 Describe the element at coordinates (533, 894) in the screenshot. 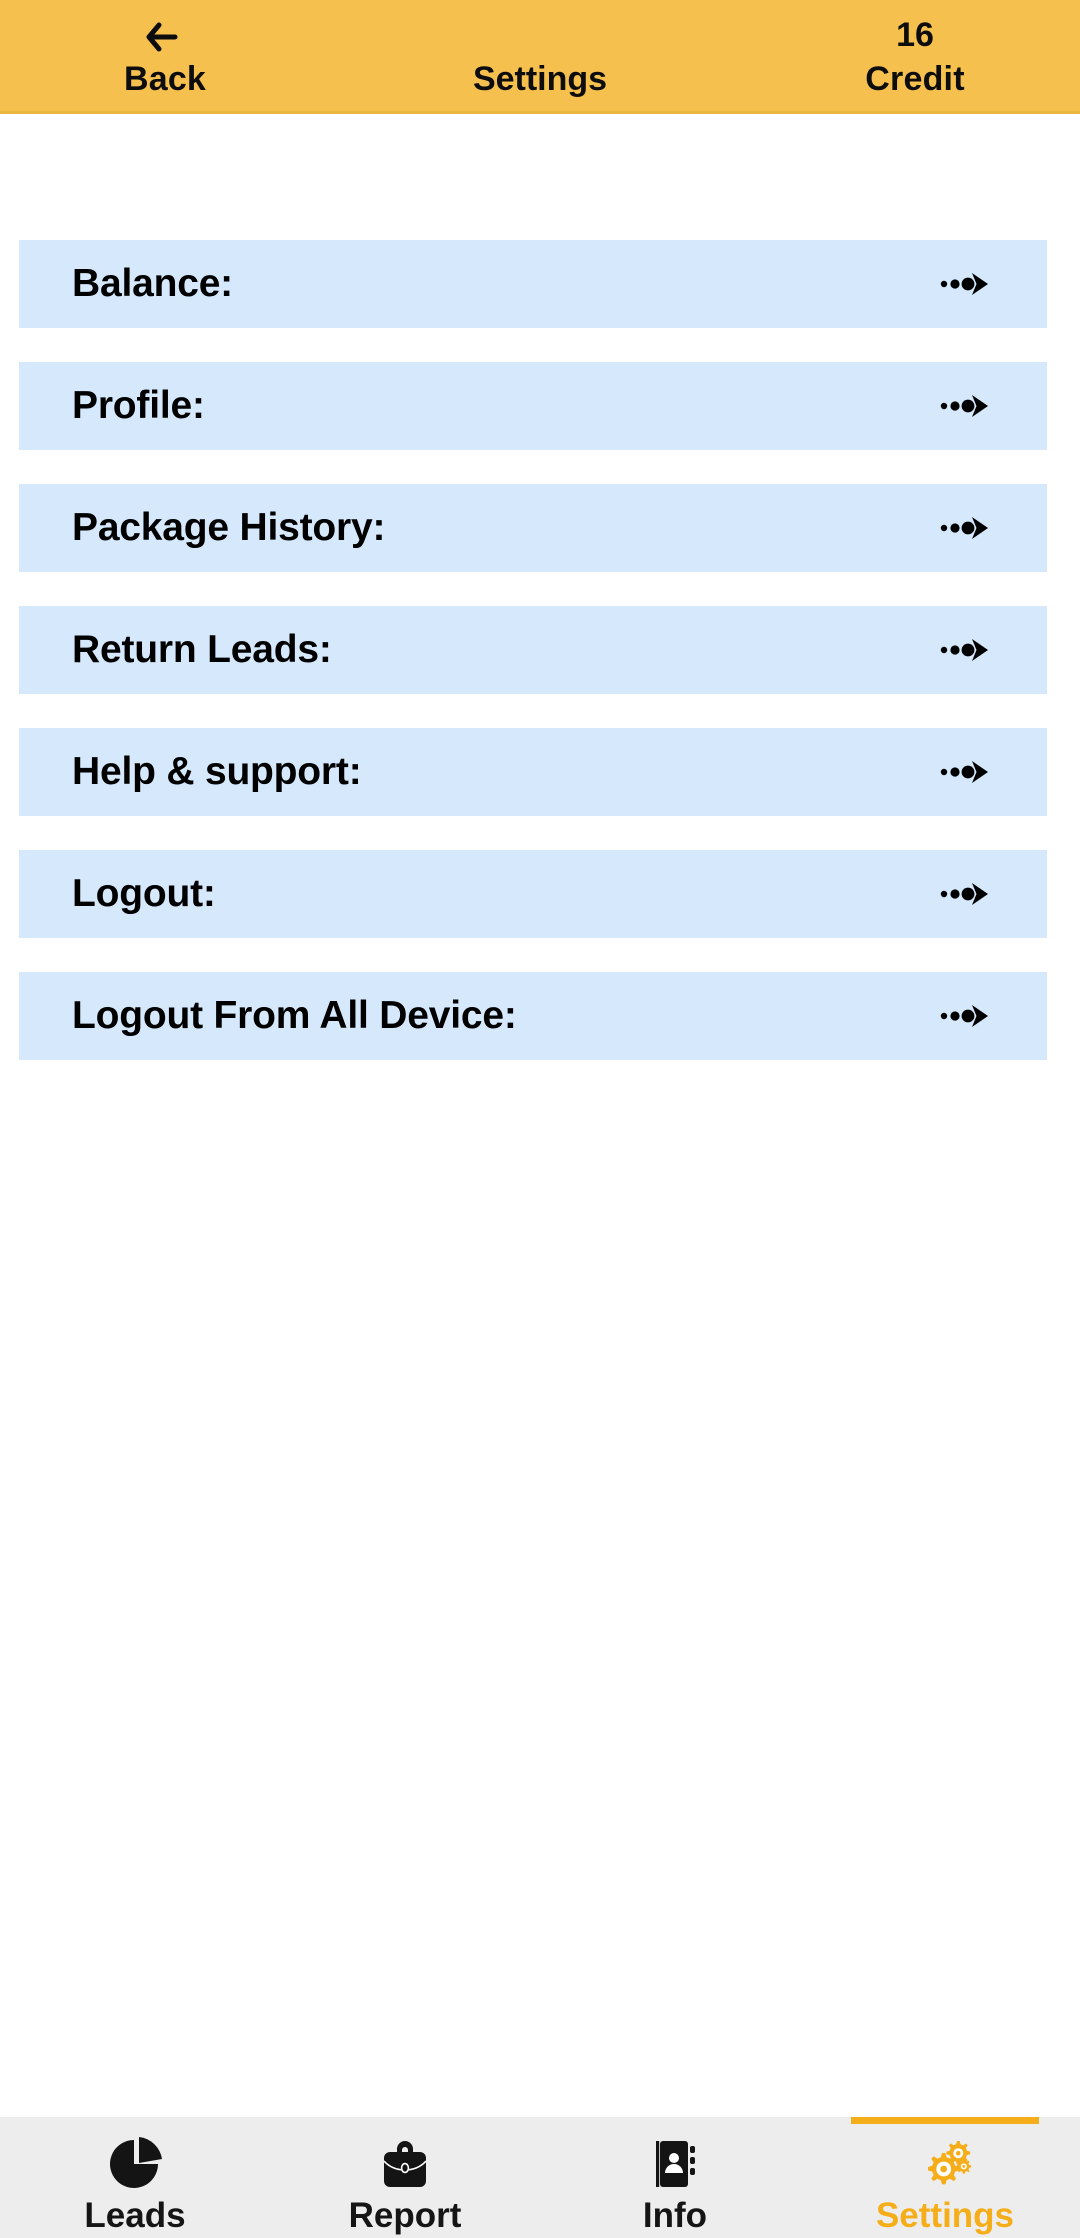

I see `settings-row-logout: Logout:` at that location.